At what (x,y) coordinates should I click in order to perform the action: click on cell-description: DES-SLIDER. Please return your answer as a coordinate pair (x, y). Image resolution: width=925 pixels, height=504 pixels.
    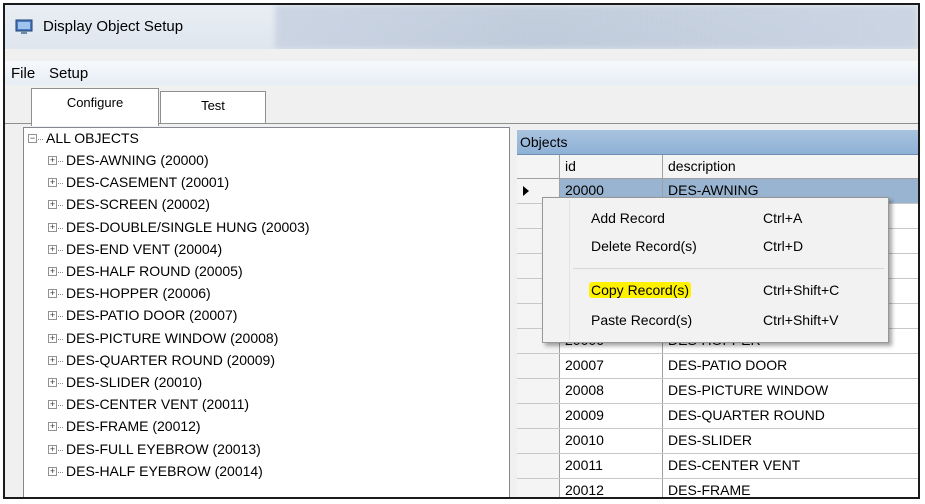
    Looking at the image, I should click on (790, 441).